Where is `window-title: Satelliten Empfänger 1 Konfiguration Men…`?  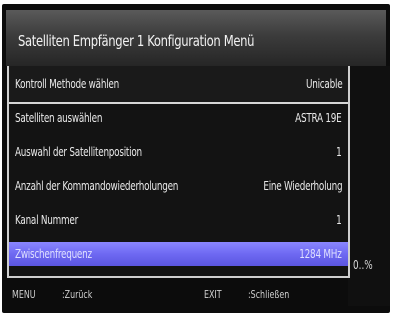
window-title: Satelliten Empfänger 1 Konfiguration Men… is located at coordinates (136, 41).